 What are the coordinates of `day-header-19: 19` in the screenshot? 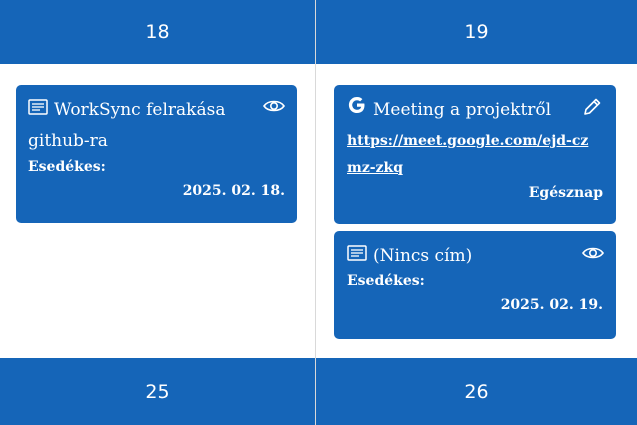 It's located at (476, 32).